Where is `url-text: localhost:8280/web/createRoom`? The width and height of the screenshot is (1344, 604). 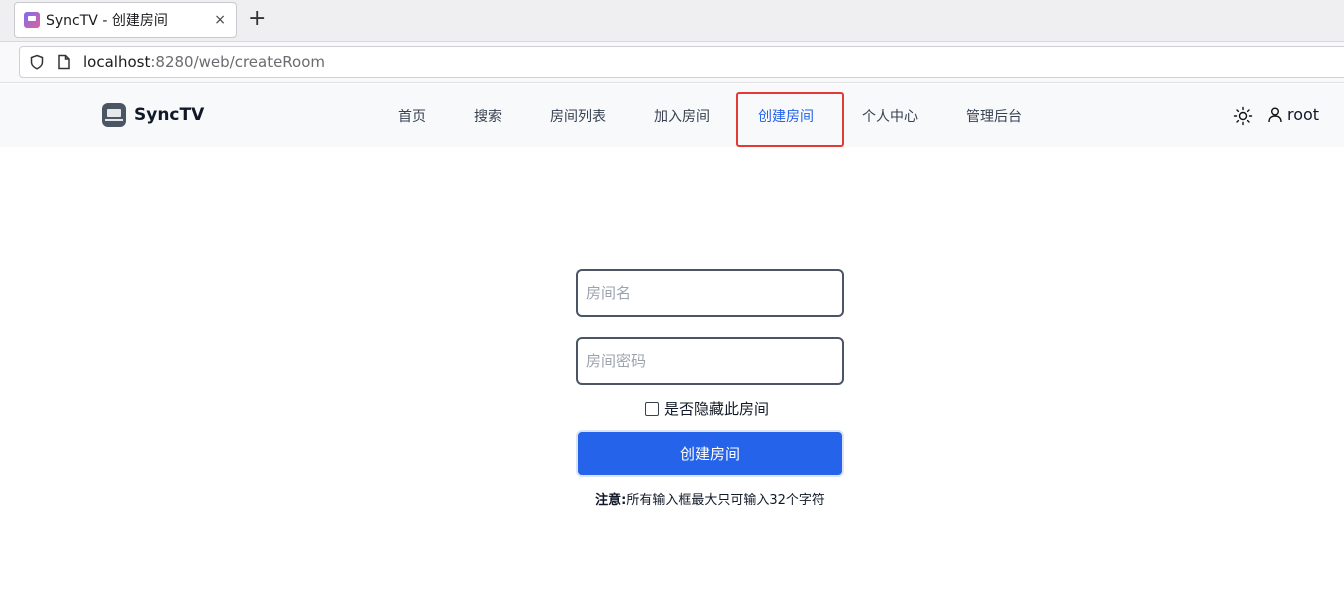
url-text: localhost:8280/web/createRoom is located at coordinates (204, 62).